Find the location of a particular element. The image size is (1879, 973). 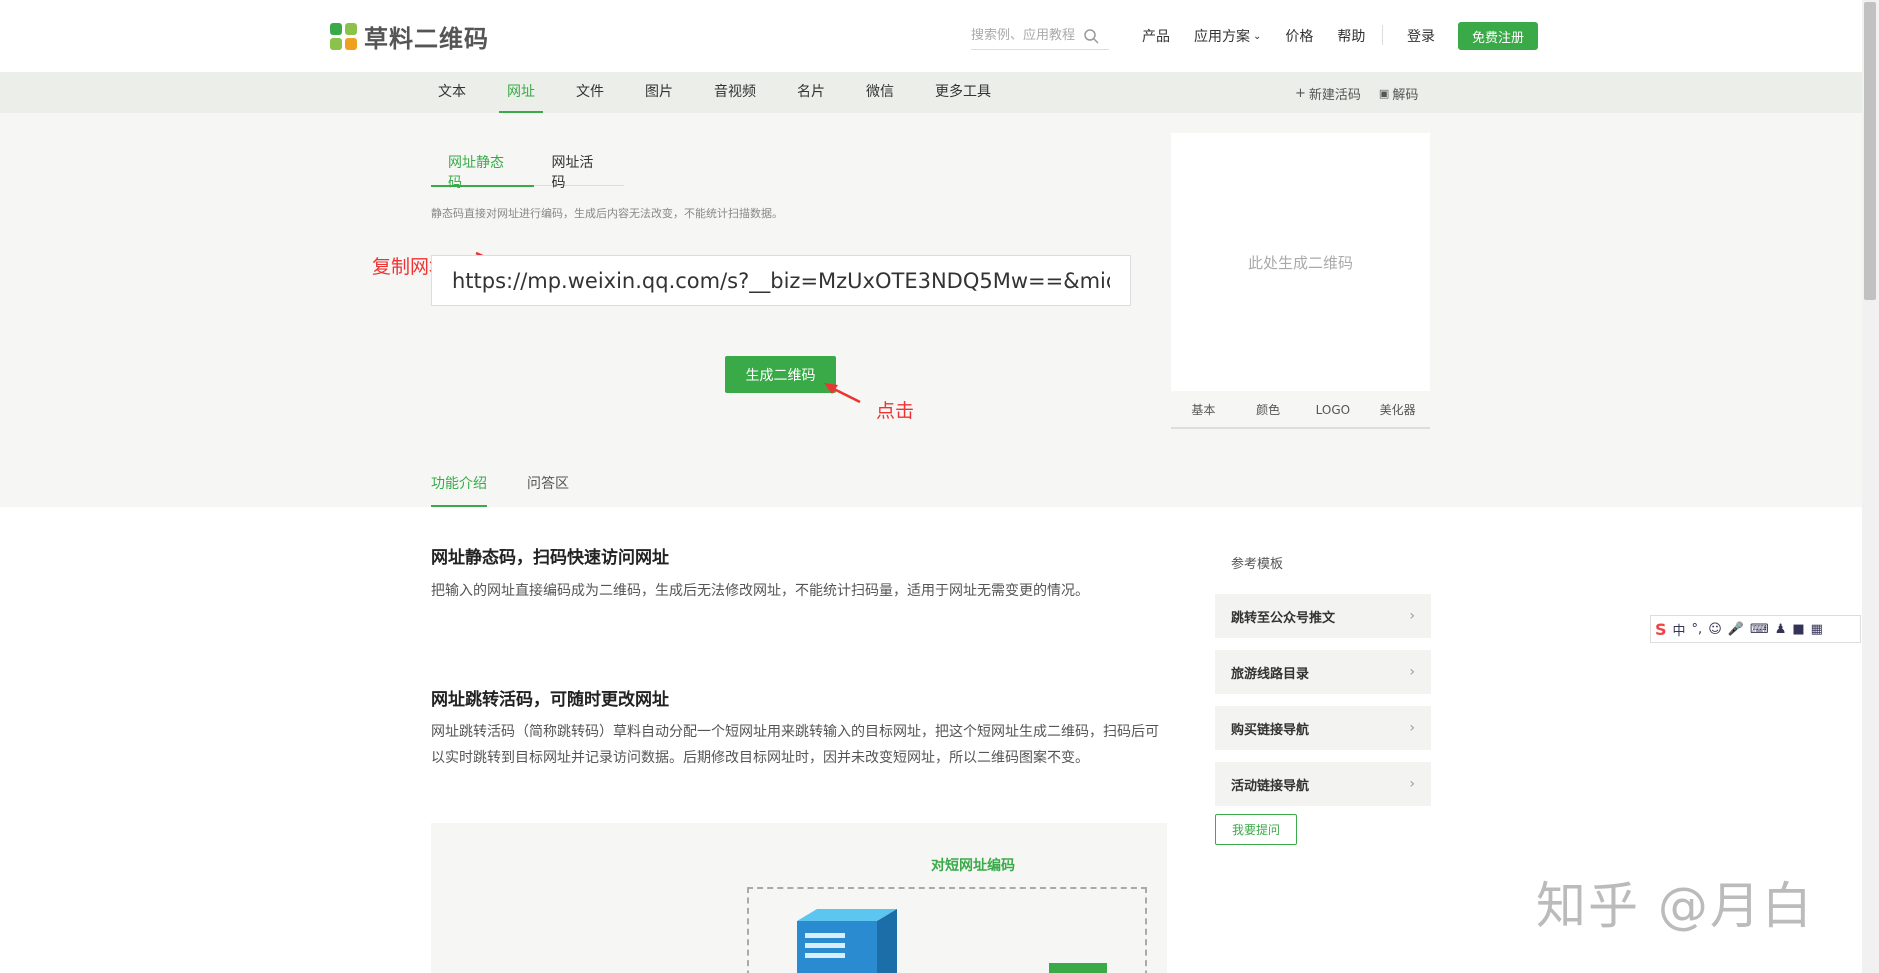

tab-static-url-code: 网址静态码 is located at coordinates (483, 172).